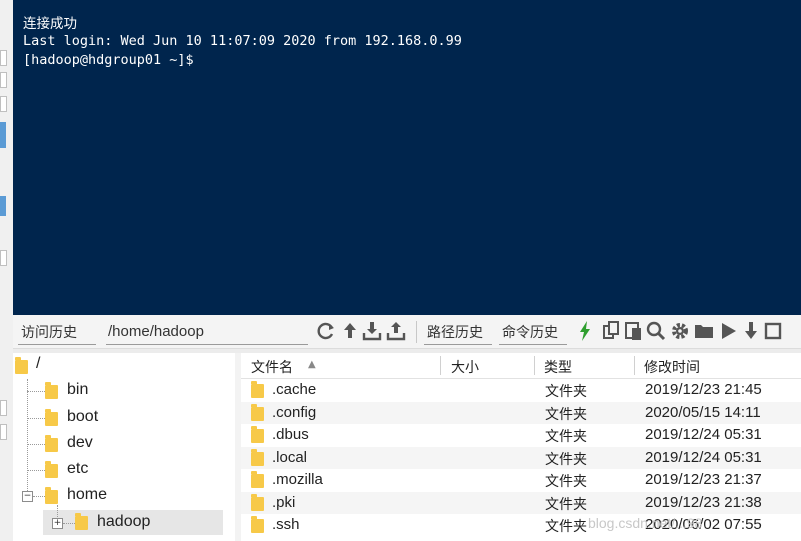  I want to click on column-header-name: 文件名, so click(272, 367).